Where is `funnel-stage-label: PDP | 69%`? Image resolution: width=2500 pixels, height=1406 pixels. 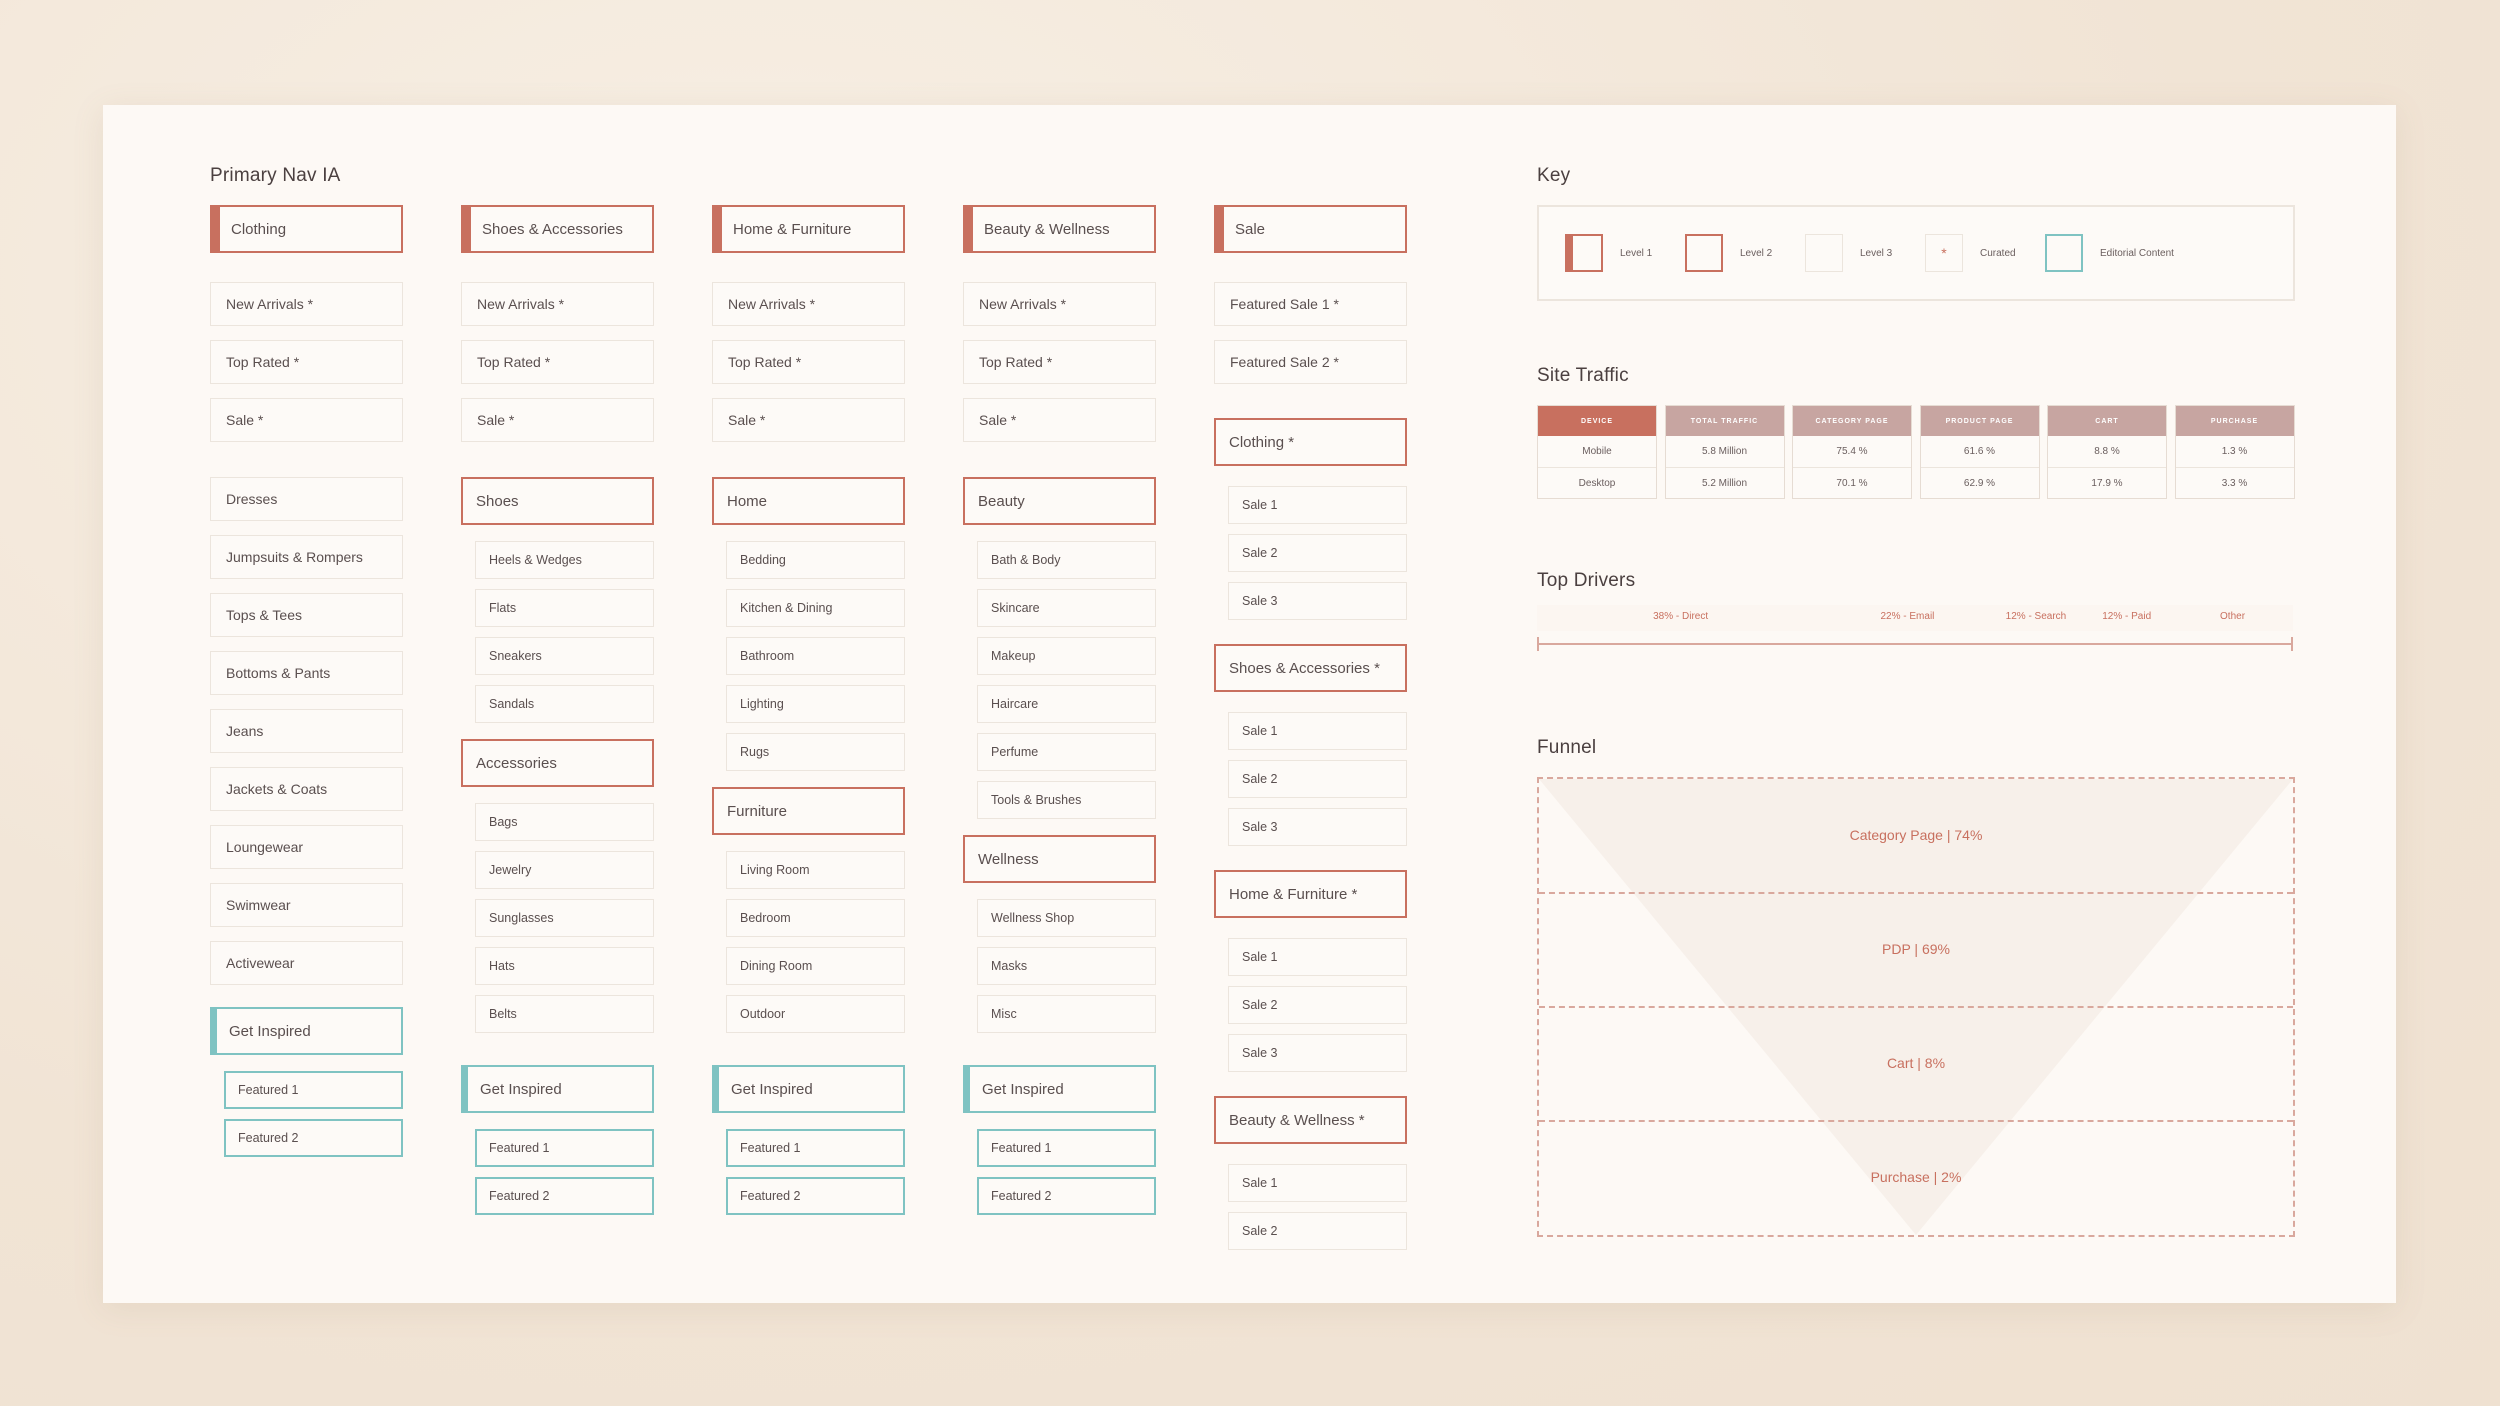 funnel-stage-label: PDP | 69% is located at coordinates (1916, 949).